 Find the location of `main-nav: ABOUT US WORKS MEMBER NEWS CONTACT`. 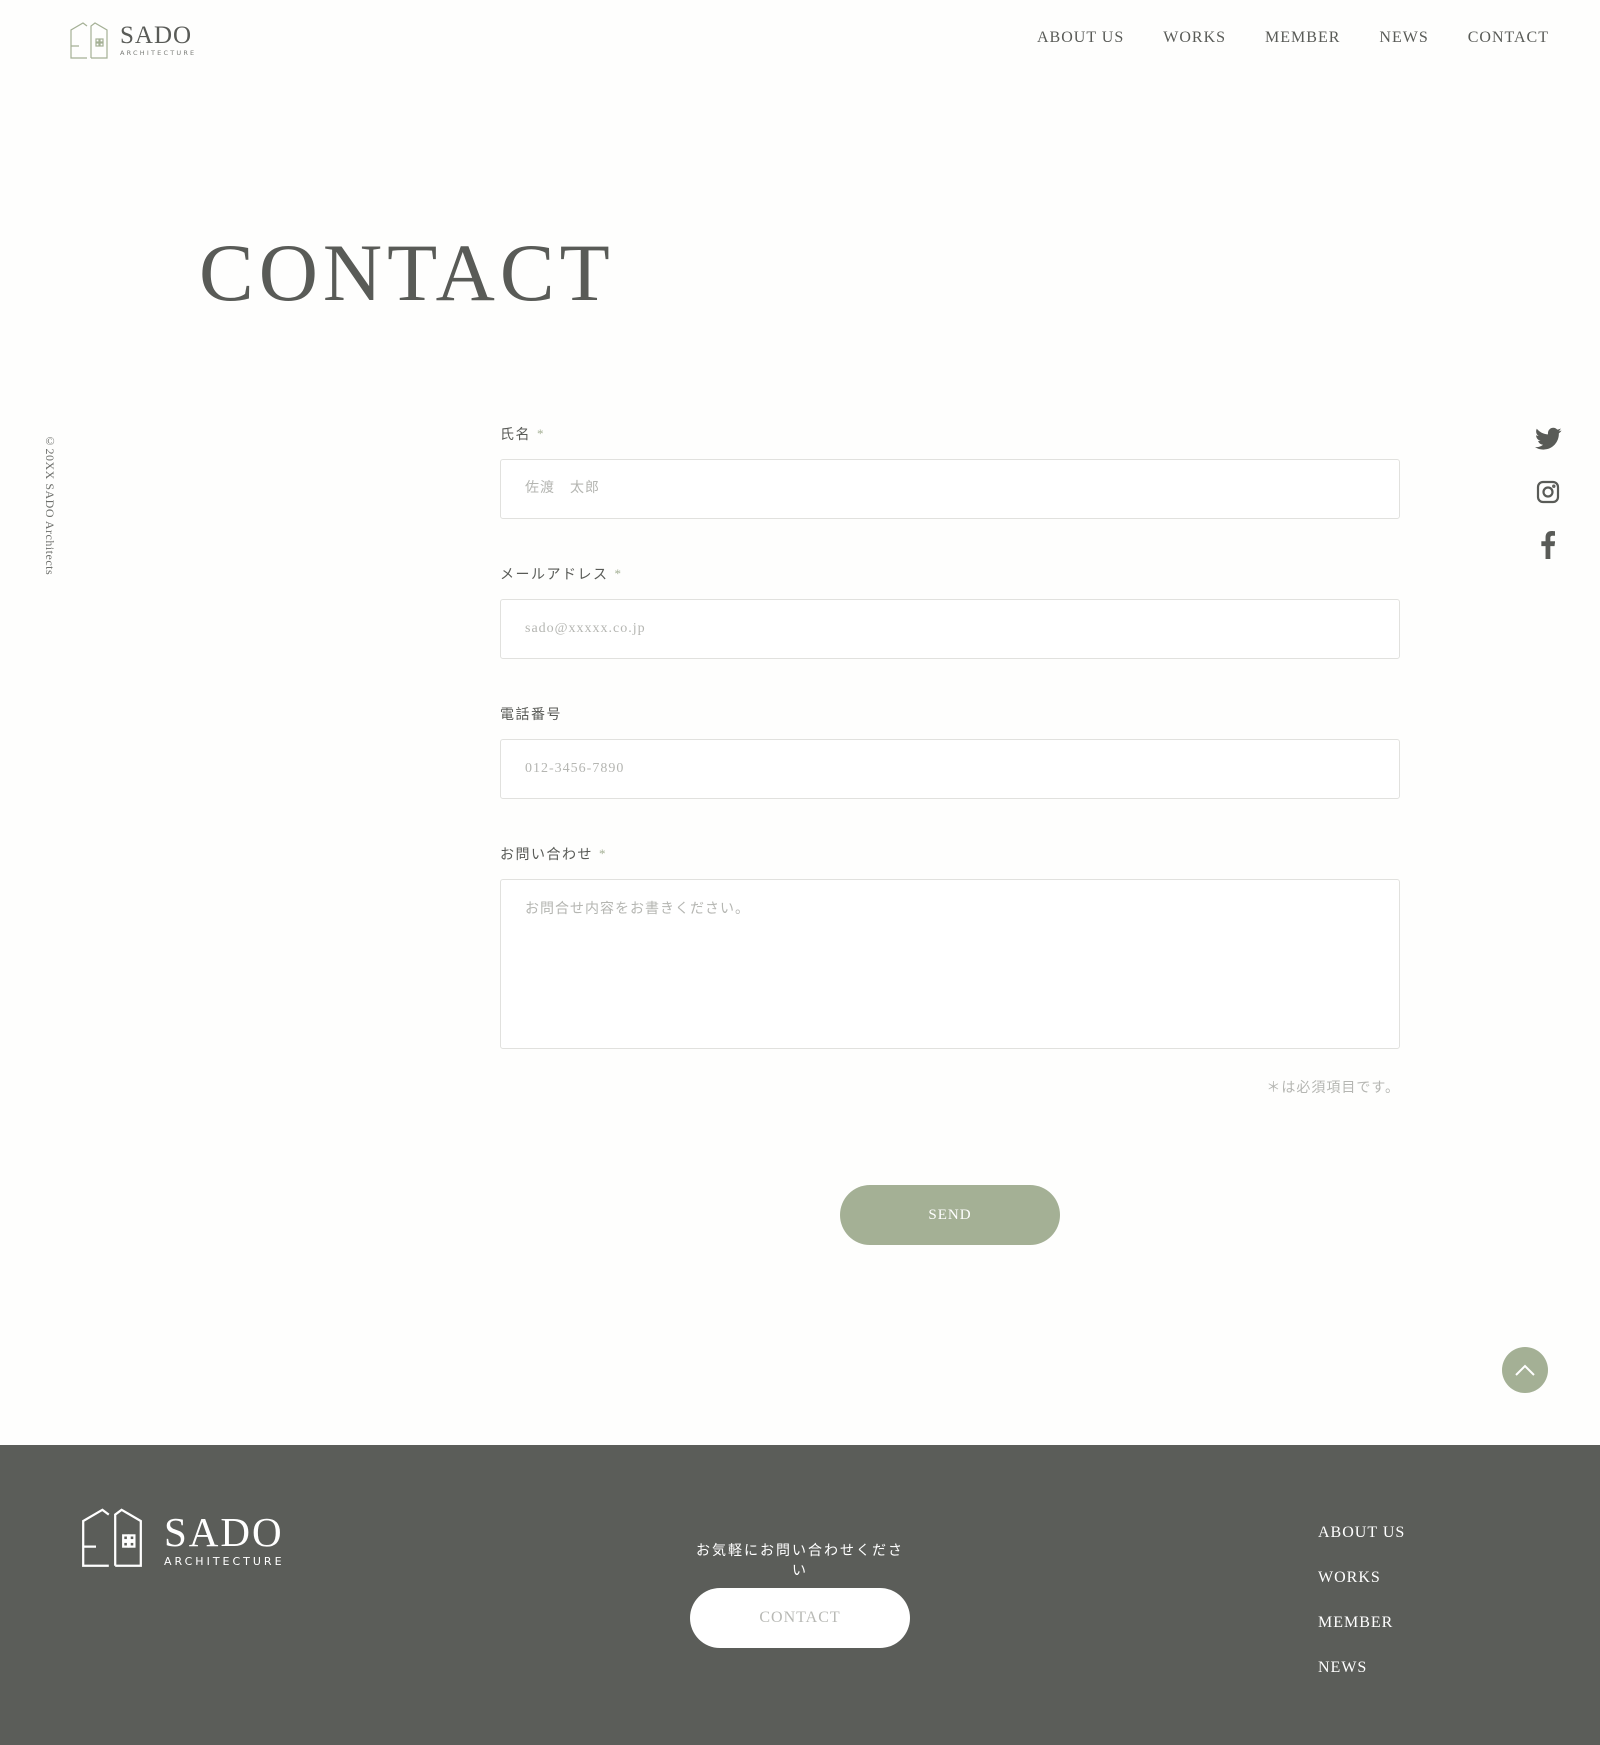

main-nav: ABOUT US WORKS MEMBER NEWS CONTACT is located at coordinates (1293, 38).